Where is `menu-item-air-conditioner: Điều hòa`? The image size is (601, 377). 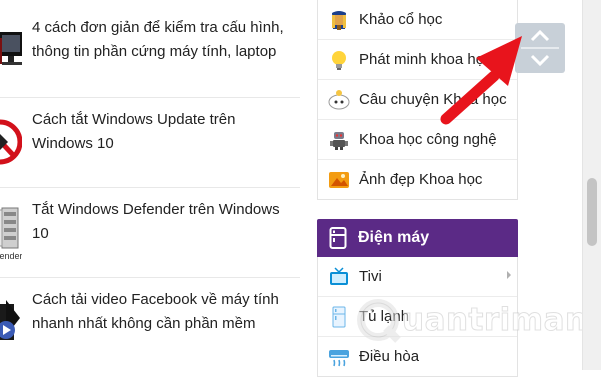 menu-item-air-conditioner: Điều hòa is located at coordinates (417, 356).